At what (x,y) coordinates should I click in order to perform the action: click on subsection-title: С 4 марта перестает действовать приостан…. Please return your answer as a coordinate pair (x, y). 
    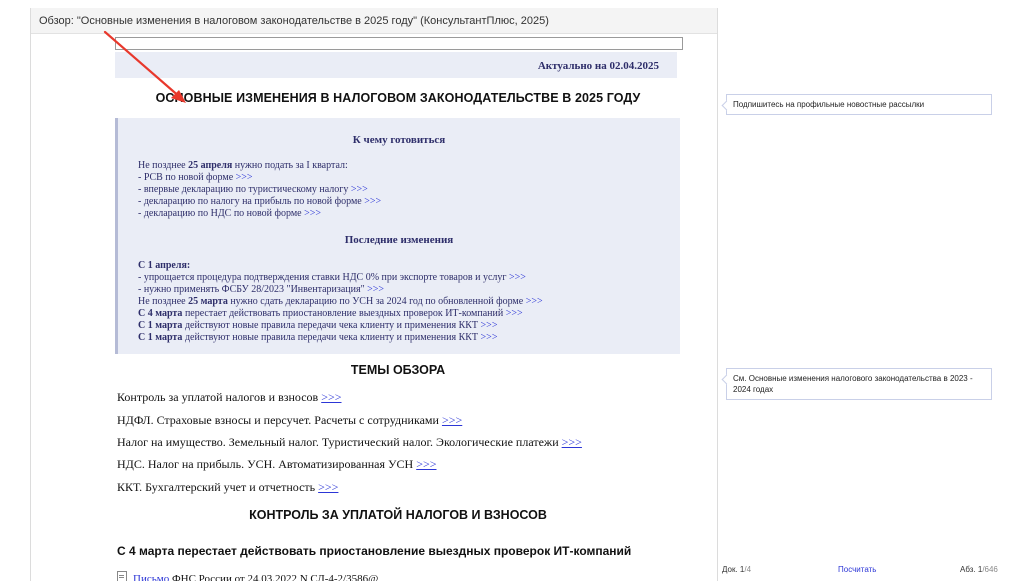
    Looking at the image, I should click on (374, 551).